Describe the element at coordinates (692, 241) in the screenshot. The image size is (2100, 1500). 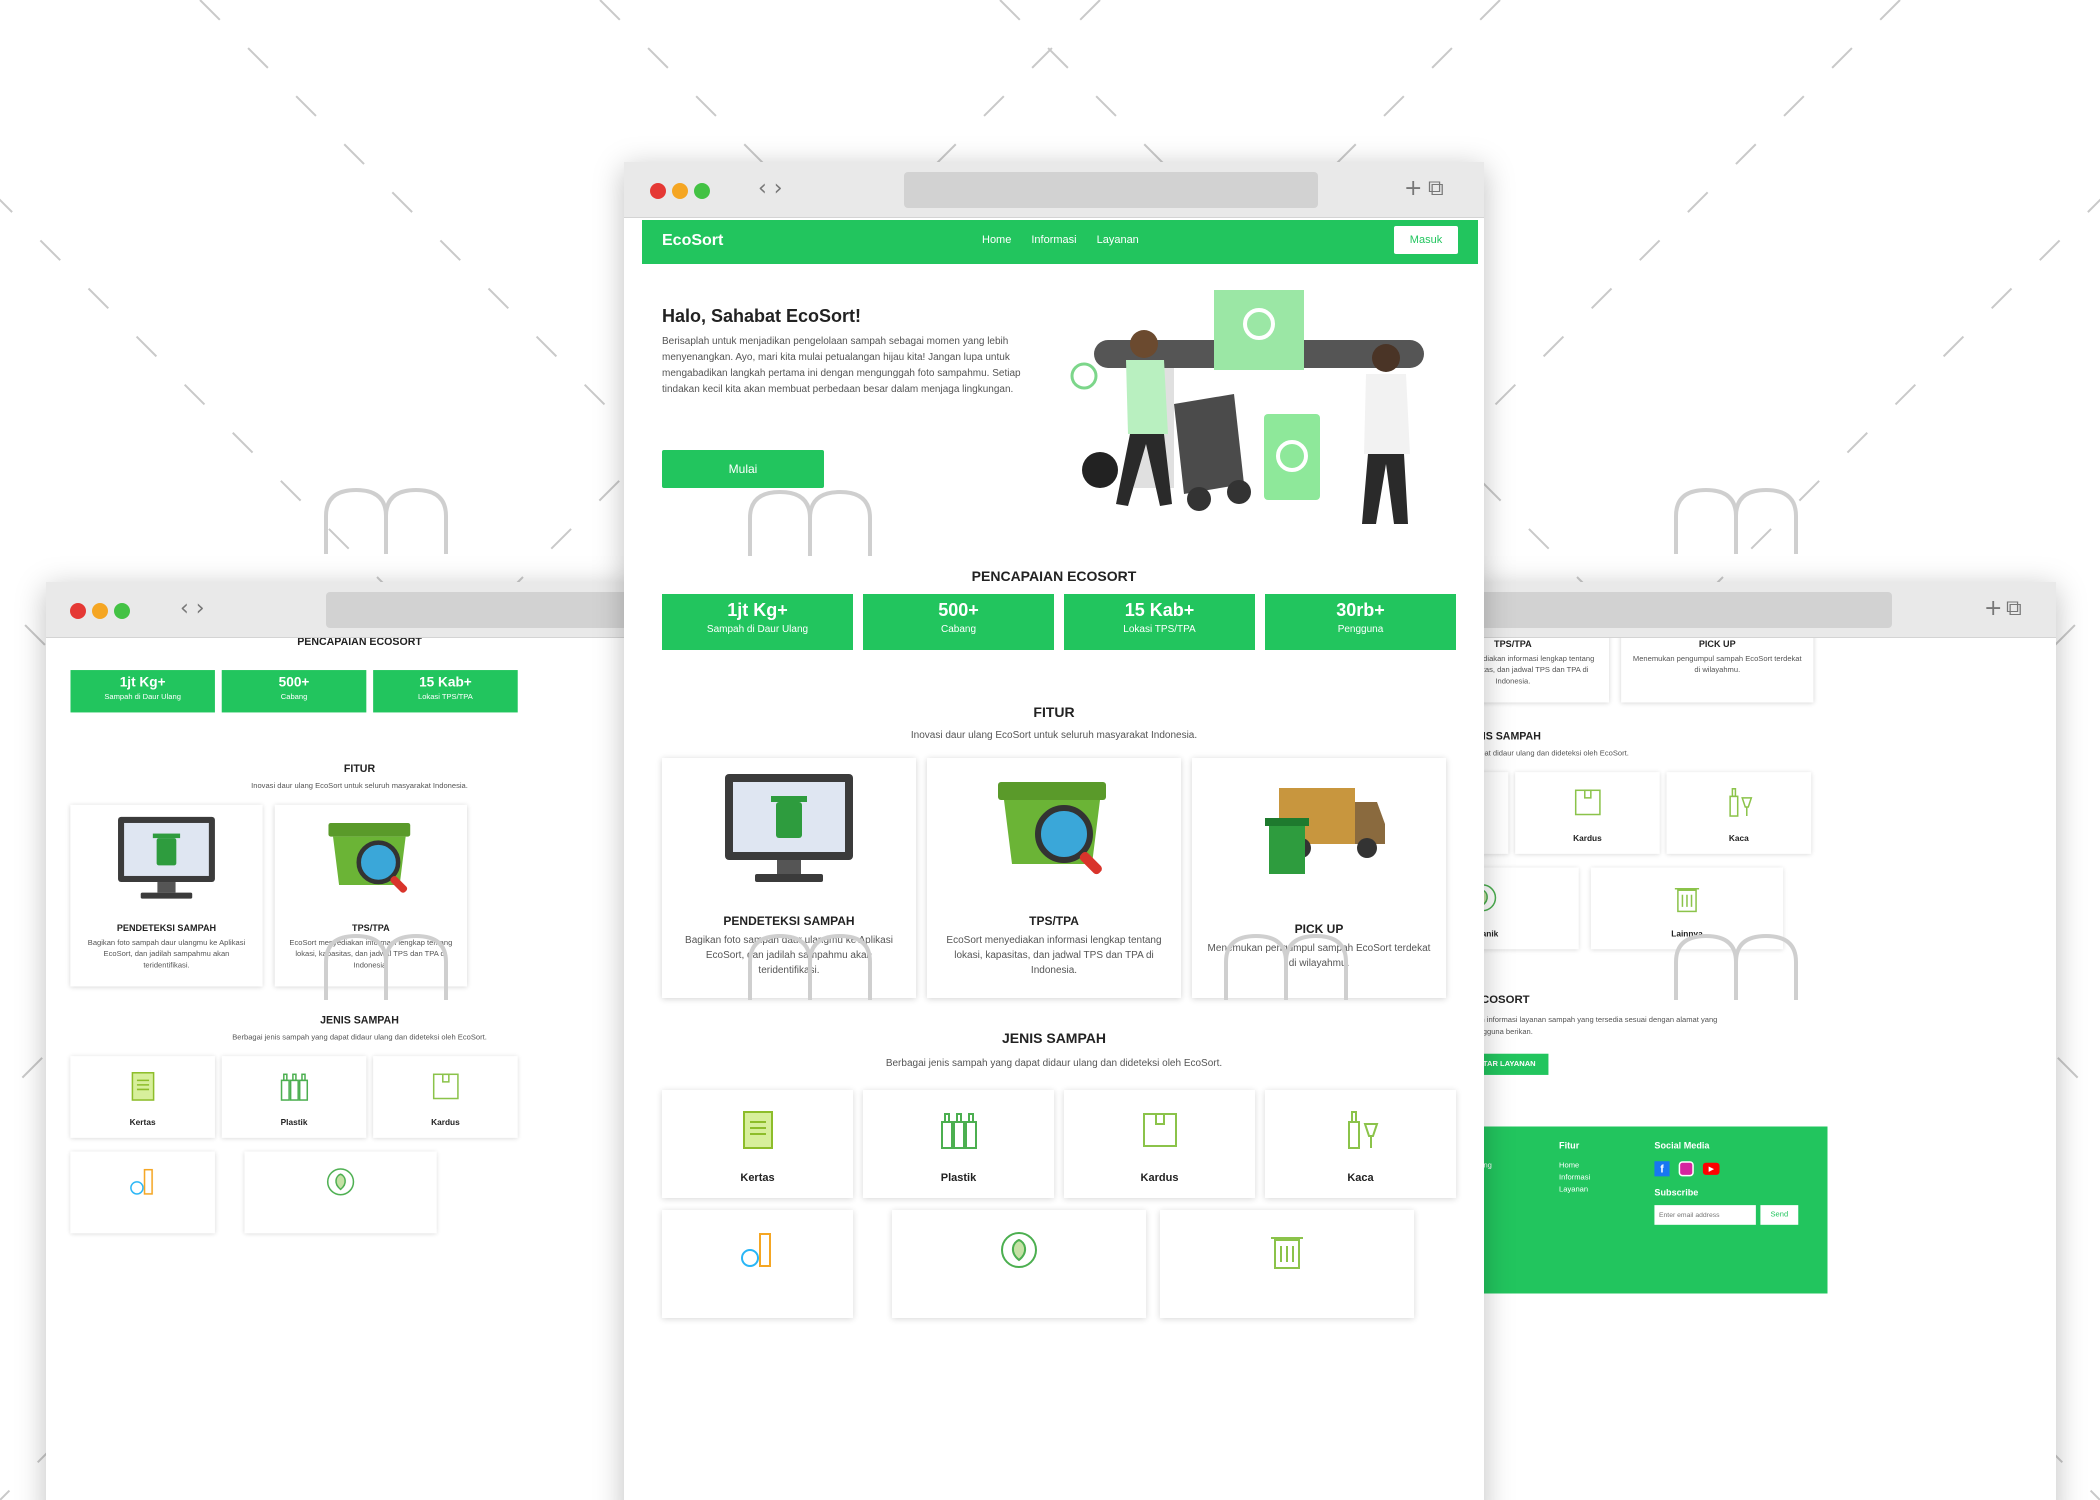
I see `brand-logo: EcoSort` at that location.